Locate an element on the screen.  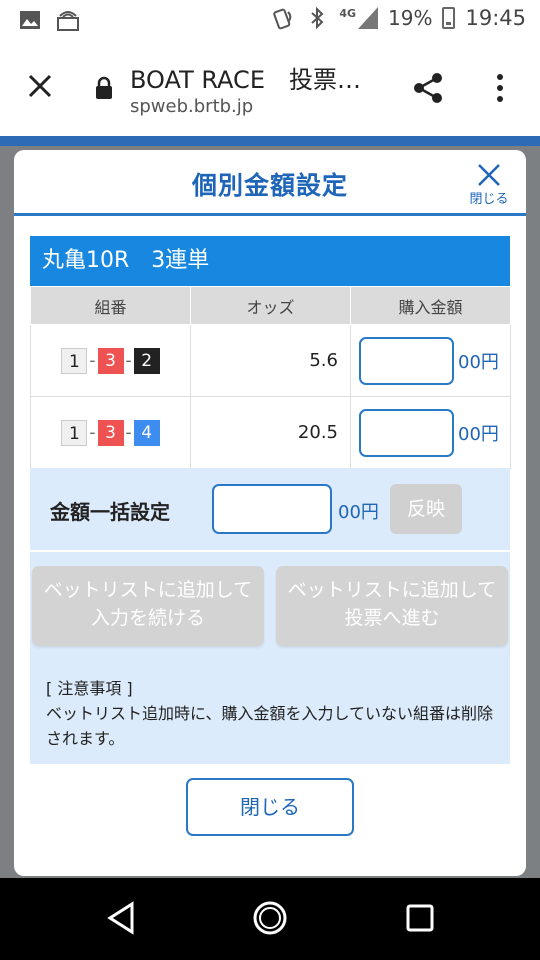
notice-heading: [ 注意事項 ] is located at coordinates (89, 688).